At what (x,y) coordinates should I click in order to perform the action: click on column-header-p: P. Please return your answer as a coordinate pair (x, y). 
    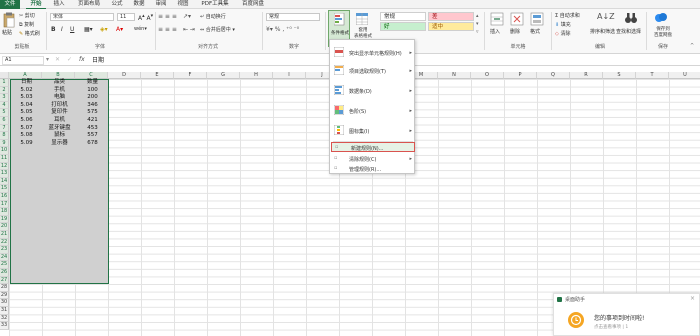
    Looking at the image, I should click on (520, 75).